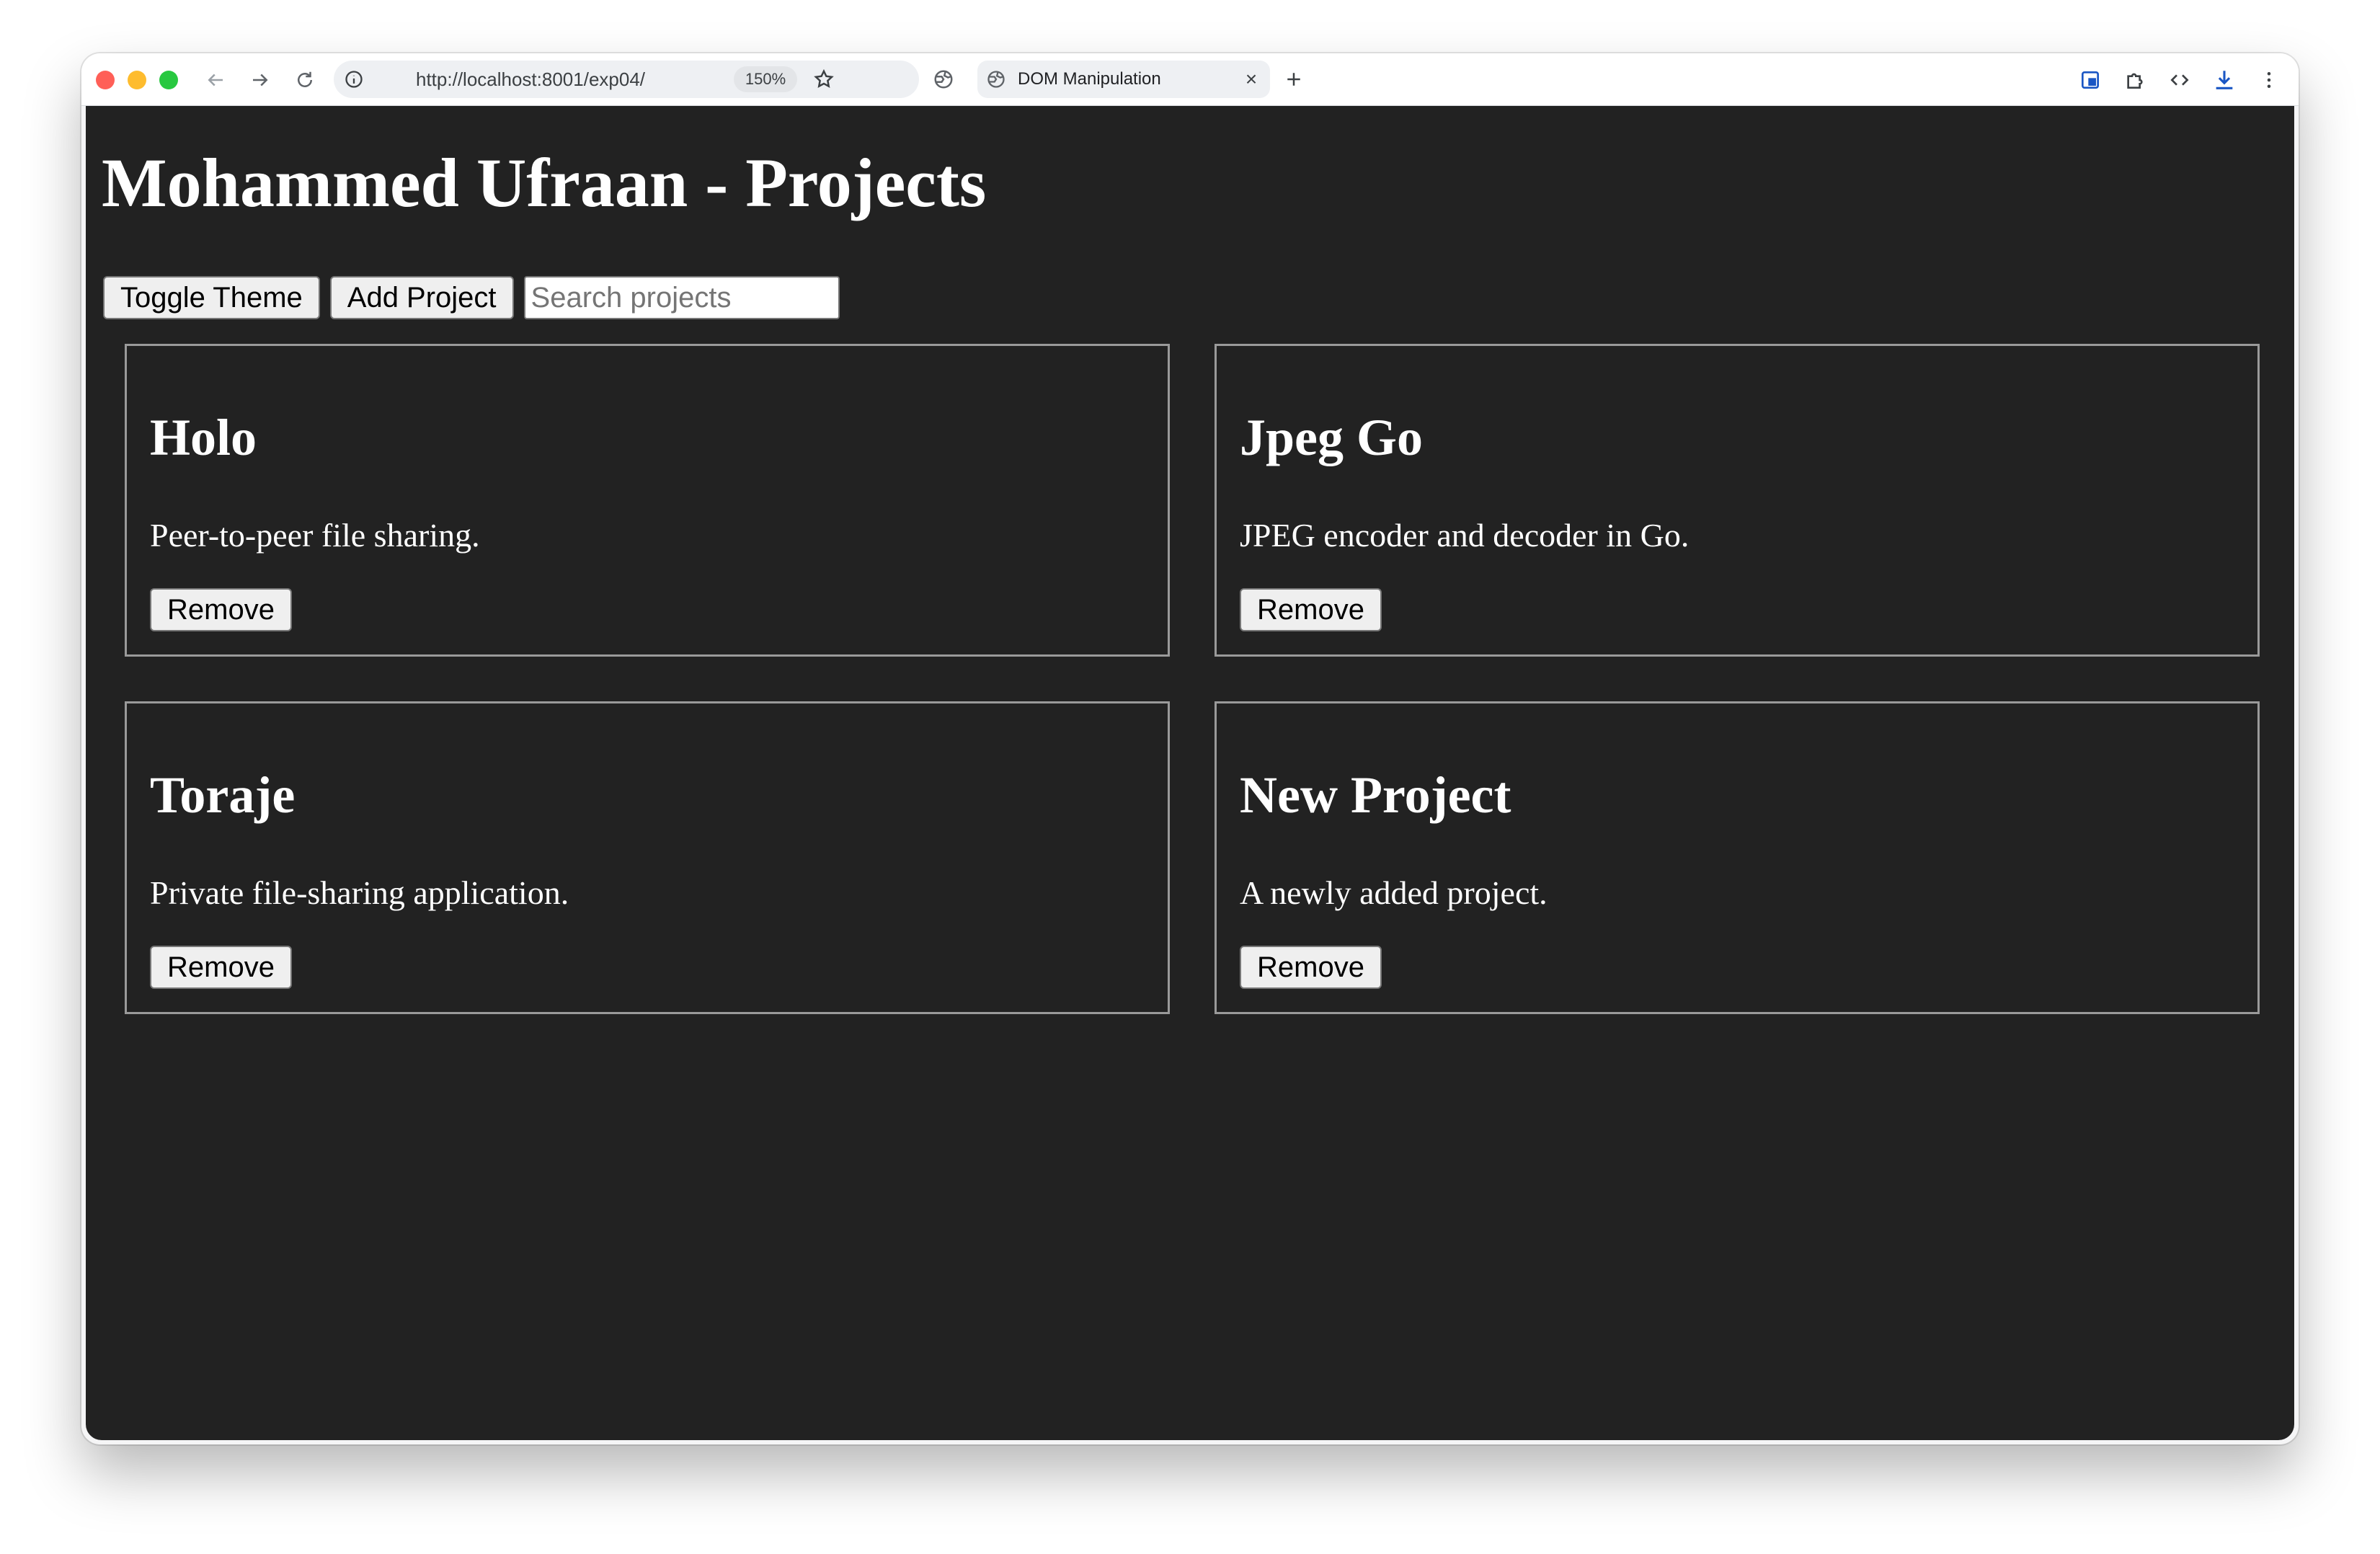  I want to click on project-description: JPEG encoder and decoder in Go., so click(1464, 535).